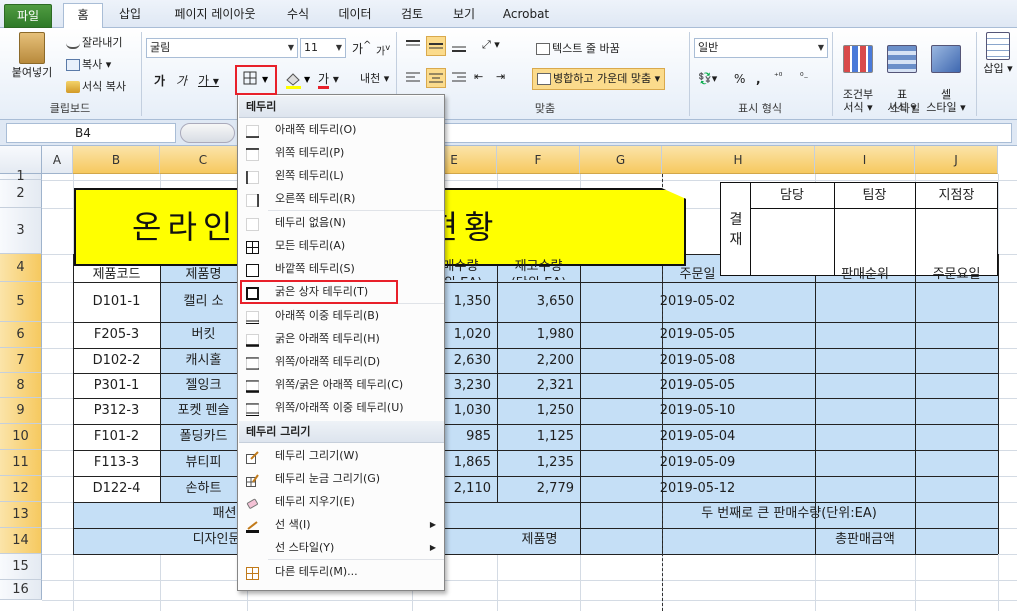 The width and height of the screenshot is (1017, 611). What do you see at coordinates (341, 338) in the screenshot?
I see `border-item-9: 굵은 아래쪽 테두리(H)` at bounding box center [341, 338].